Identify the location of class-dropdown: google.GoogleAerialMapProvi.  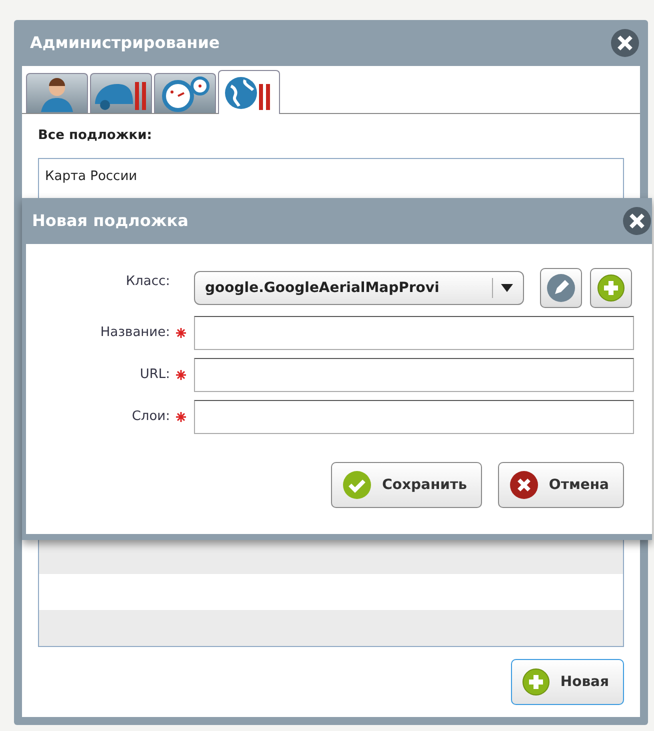
(359, 288).